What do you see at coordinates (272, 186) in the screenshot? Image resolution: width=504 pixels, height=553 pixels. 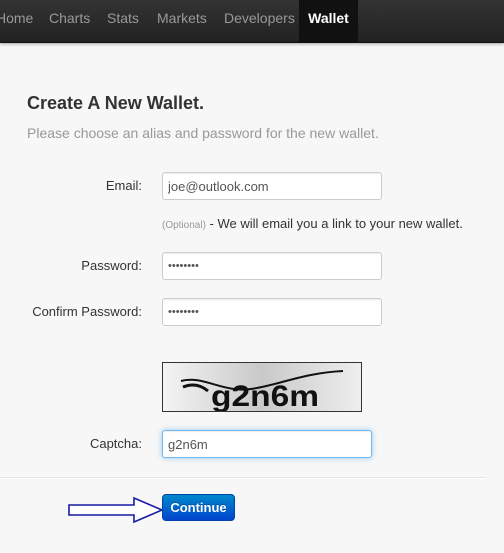 I see `email-field` at bounding box center [272, 186].